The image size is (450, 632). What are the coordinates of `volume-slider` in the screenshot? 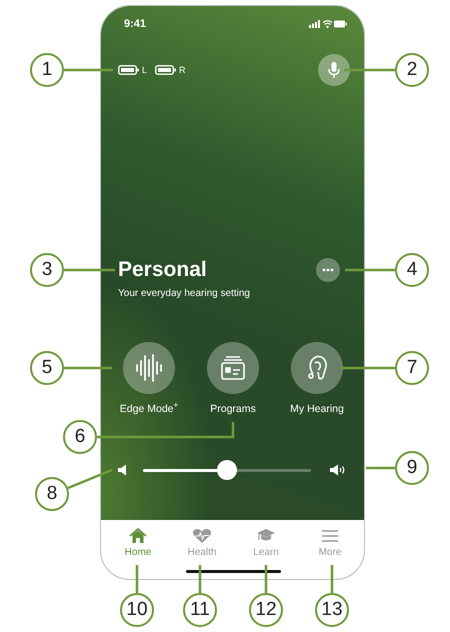 It's located at (227, 470).